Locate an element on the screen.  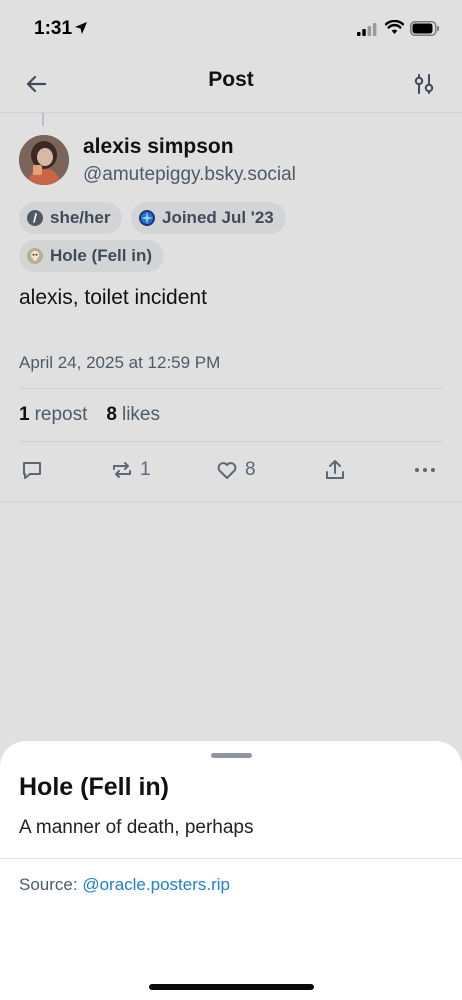
sheet-drag-handle is located at coordinates (231, 755).